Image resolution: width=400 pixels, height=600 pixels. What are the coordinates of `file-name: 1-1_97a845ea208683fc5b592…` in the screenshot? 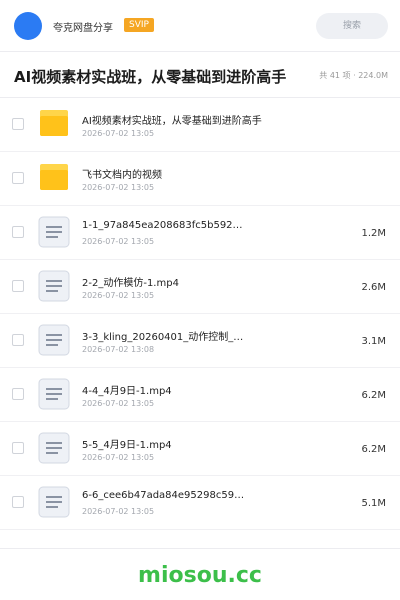 It's located at (162, 225).